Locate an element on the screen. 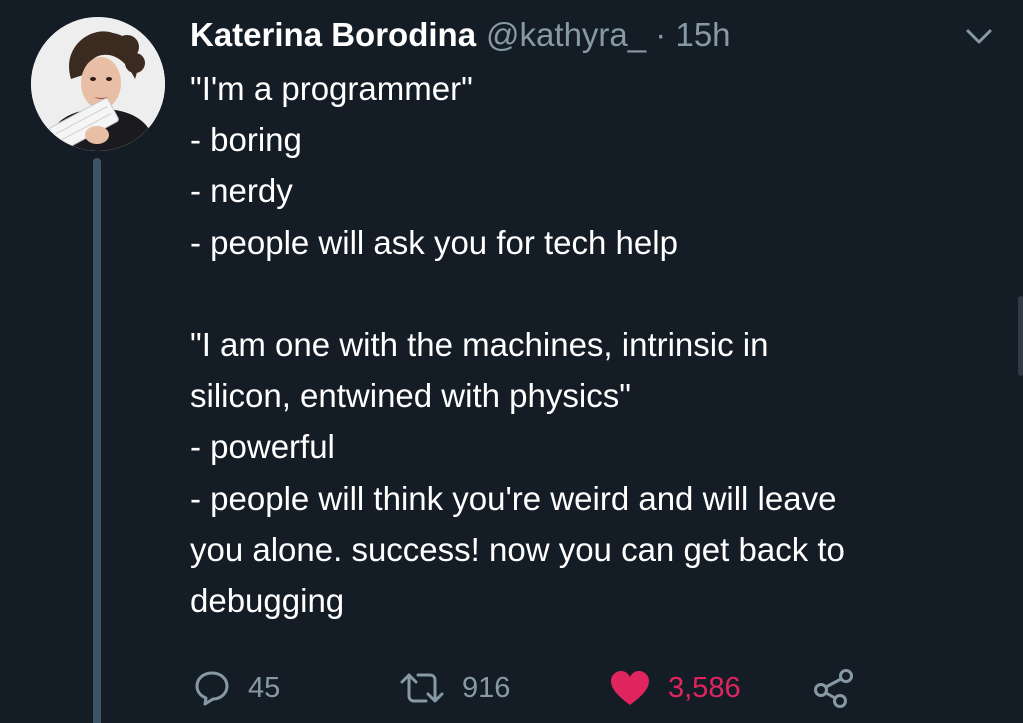  reply-button: 45 is located at coordinates (236, 688).